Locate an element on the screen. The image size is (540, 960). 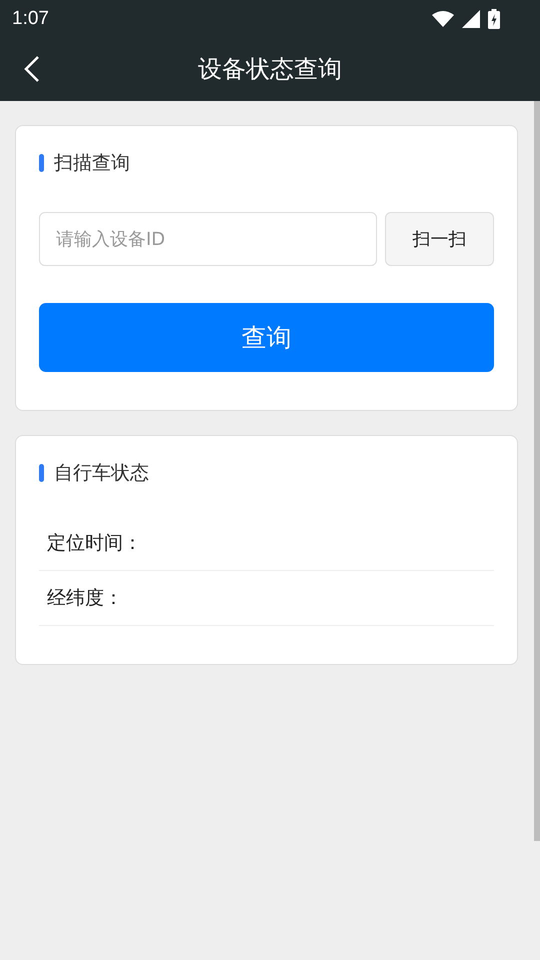
section-title: 自行车状态 is located at coordinates (101, 473).